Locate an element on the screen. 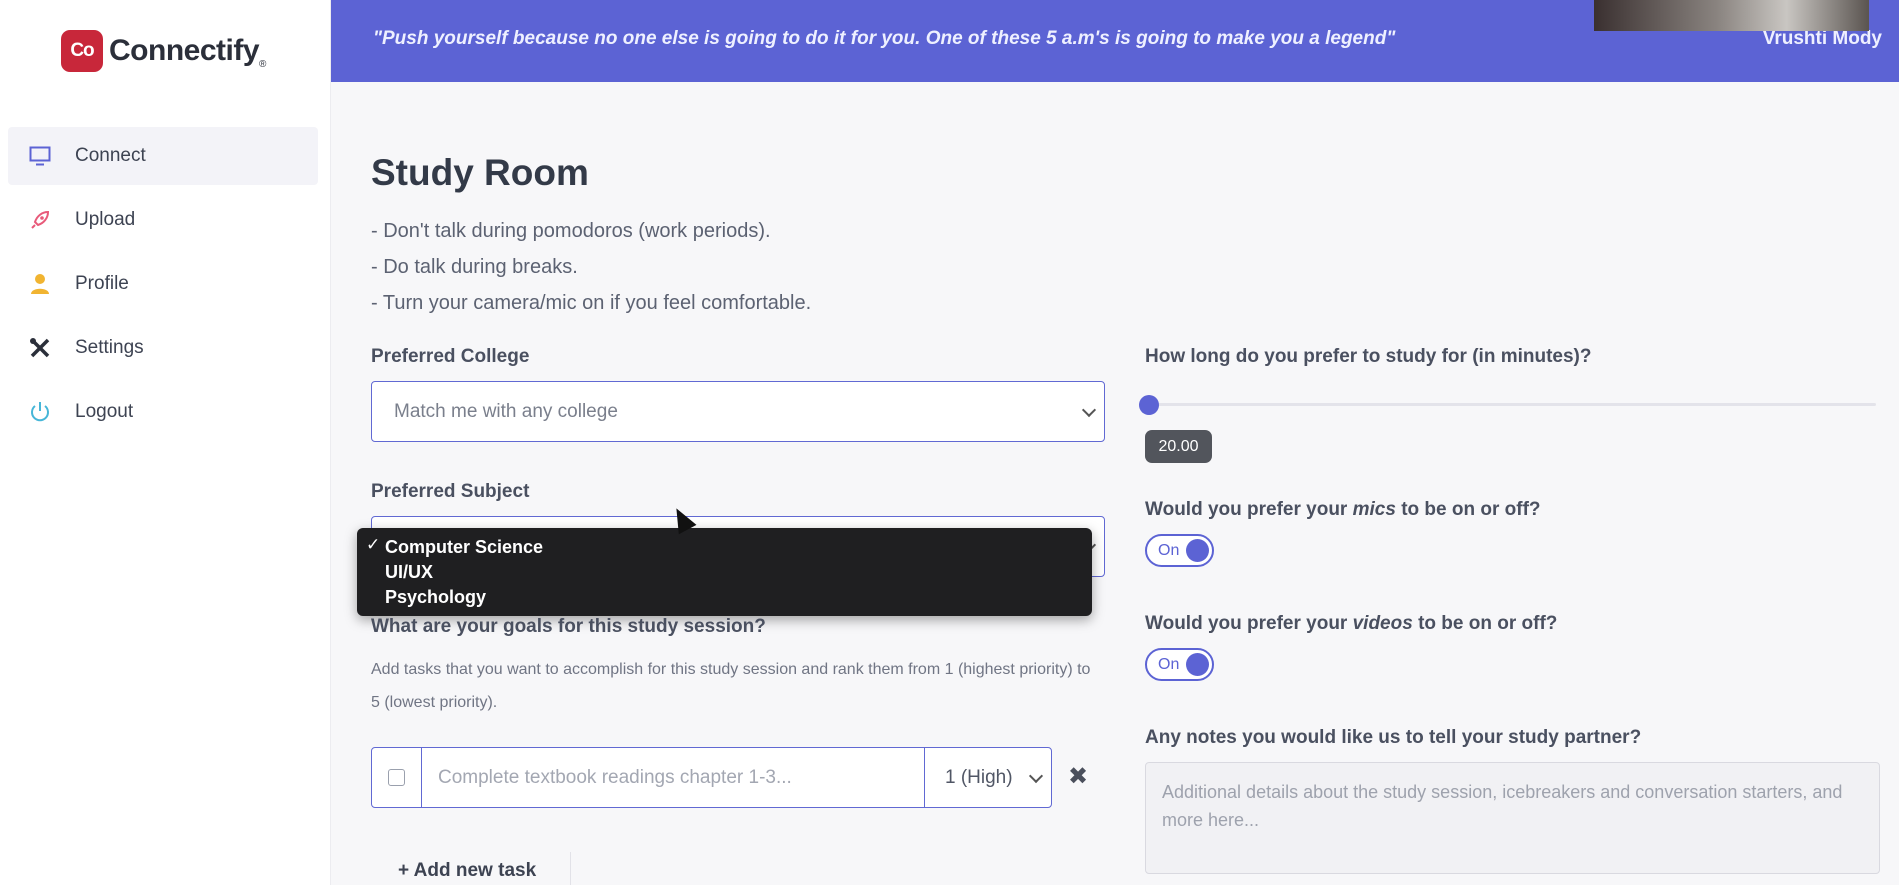  logo-mark: Co is located at coordinates (82, 51).